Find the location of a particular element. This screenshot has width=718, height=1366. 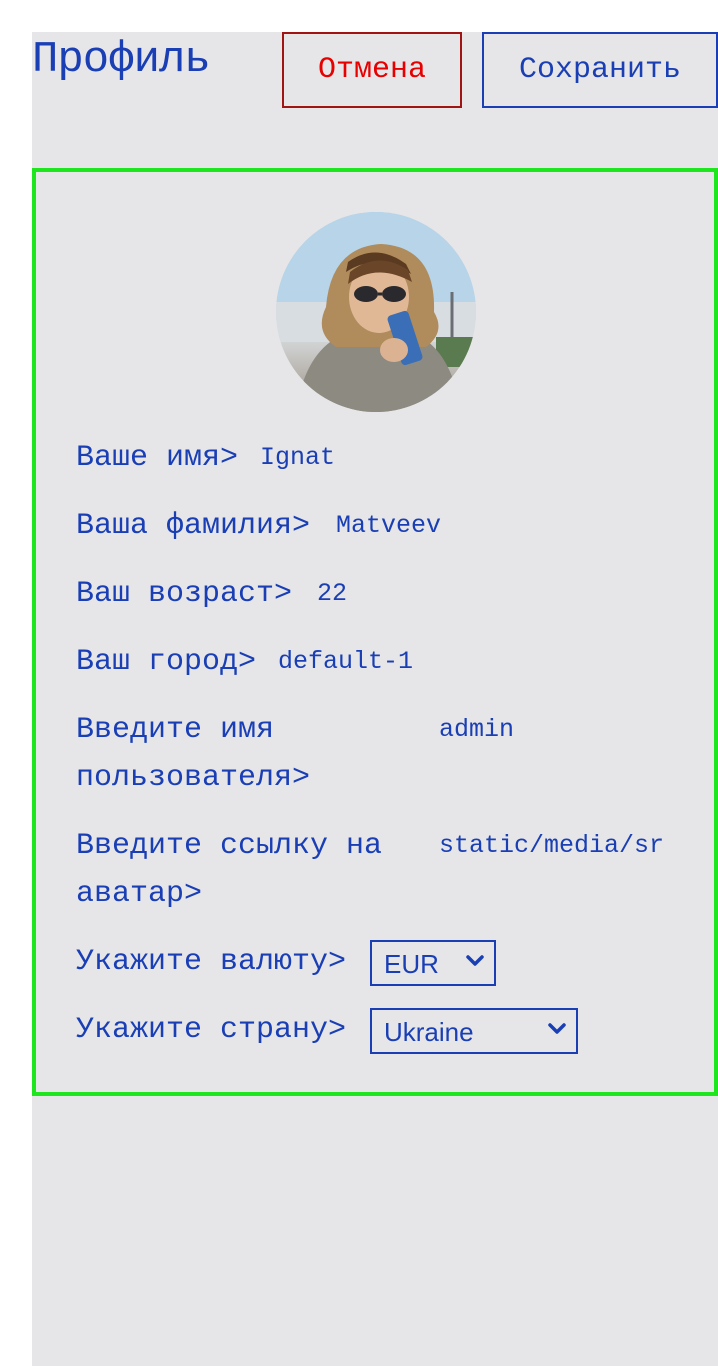

country-select: Ukraine is located at coordinates (474, 1031).